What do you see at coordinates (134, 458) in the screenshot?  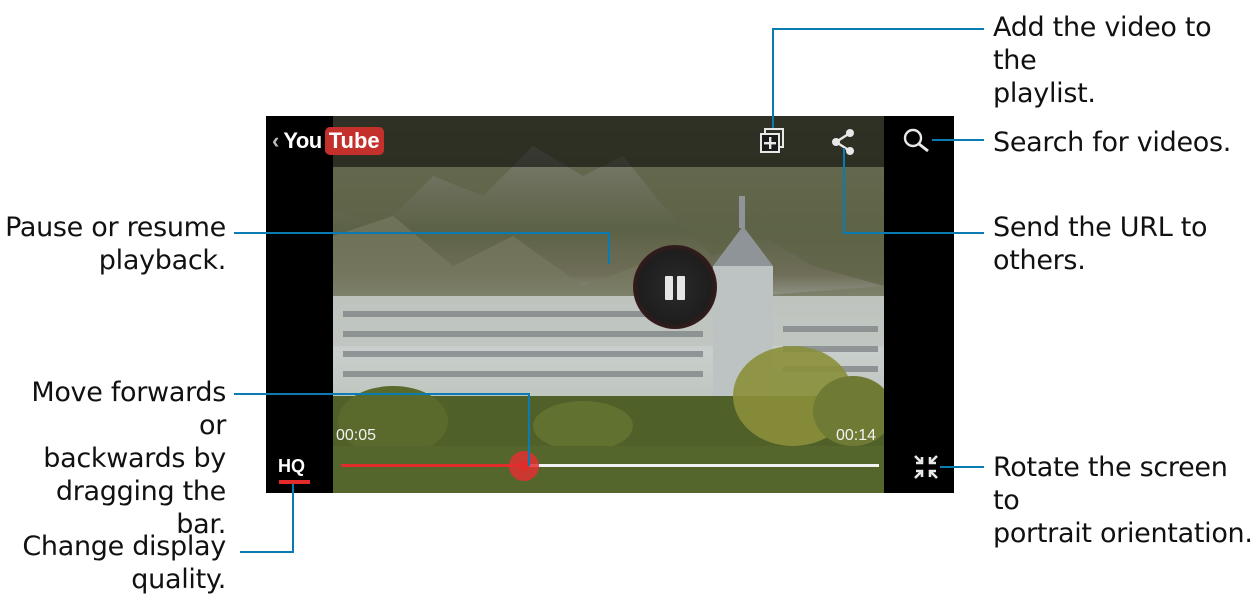 I see `callout-seek-line2: backwards by` at bounding box center [134, 458].